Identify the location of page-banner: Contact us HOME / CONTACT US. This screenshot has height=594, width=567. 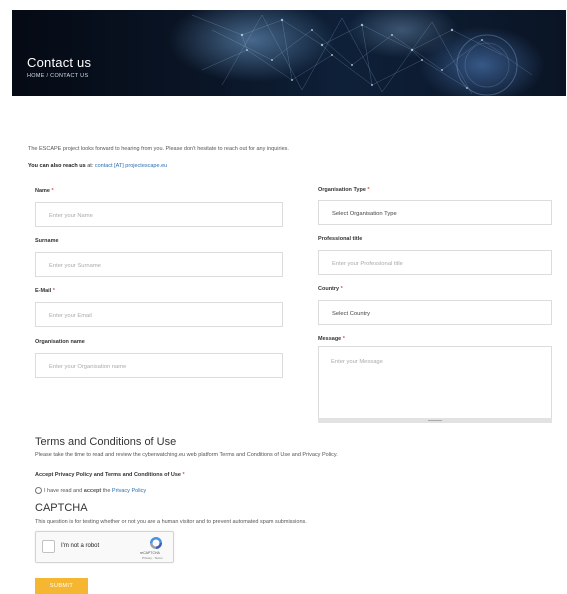
(289, 53).